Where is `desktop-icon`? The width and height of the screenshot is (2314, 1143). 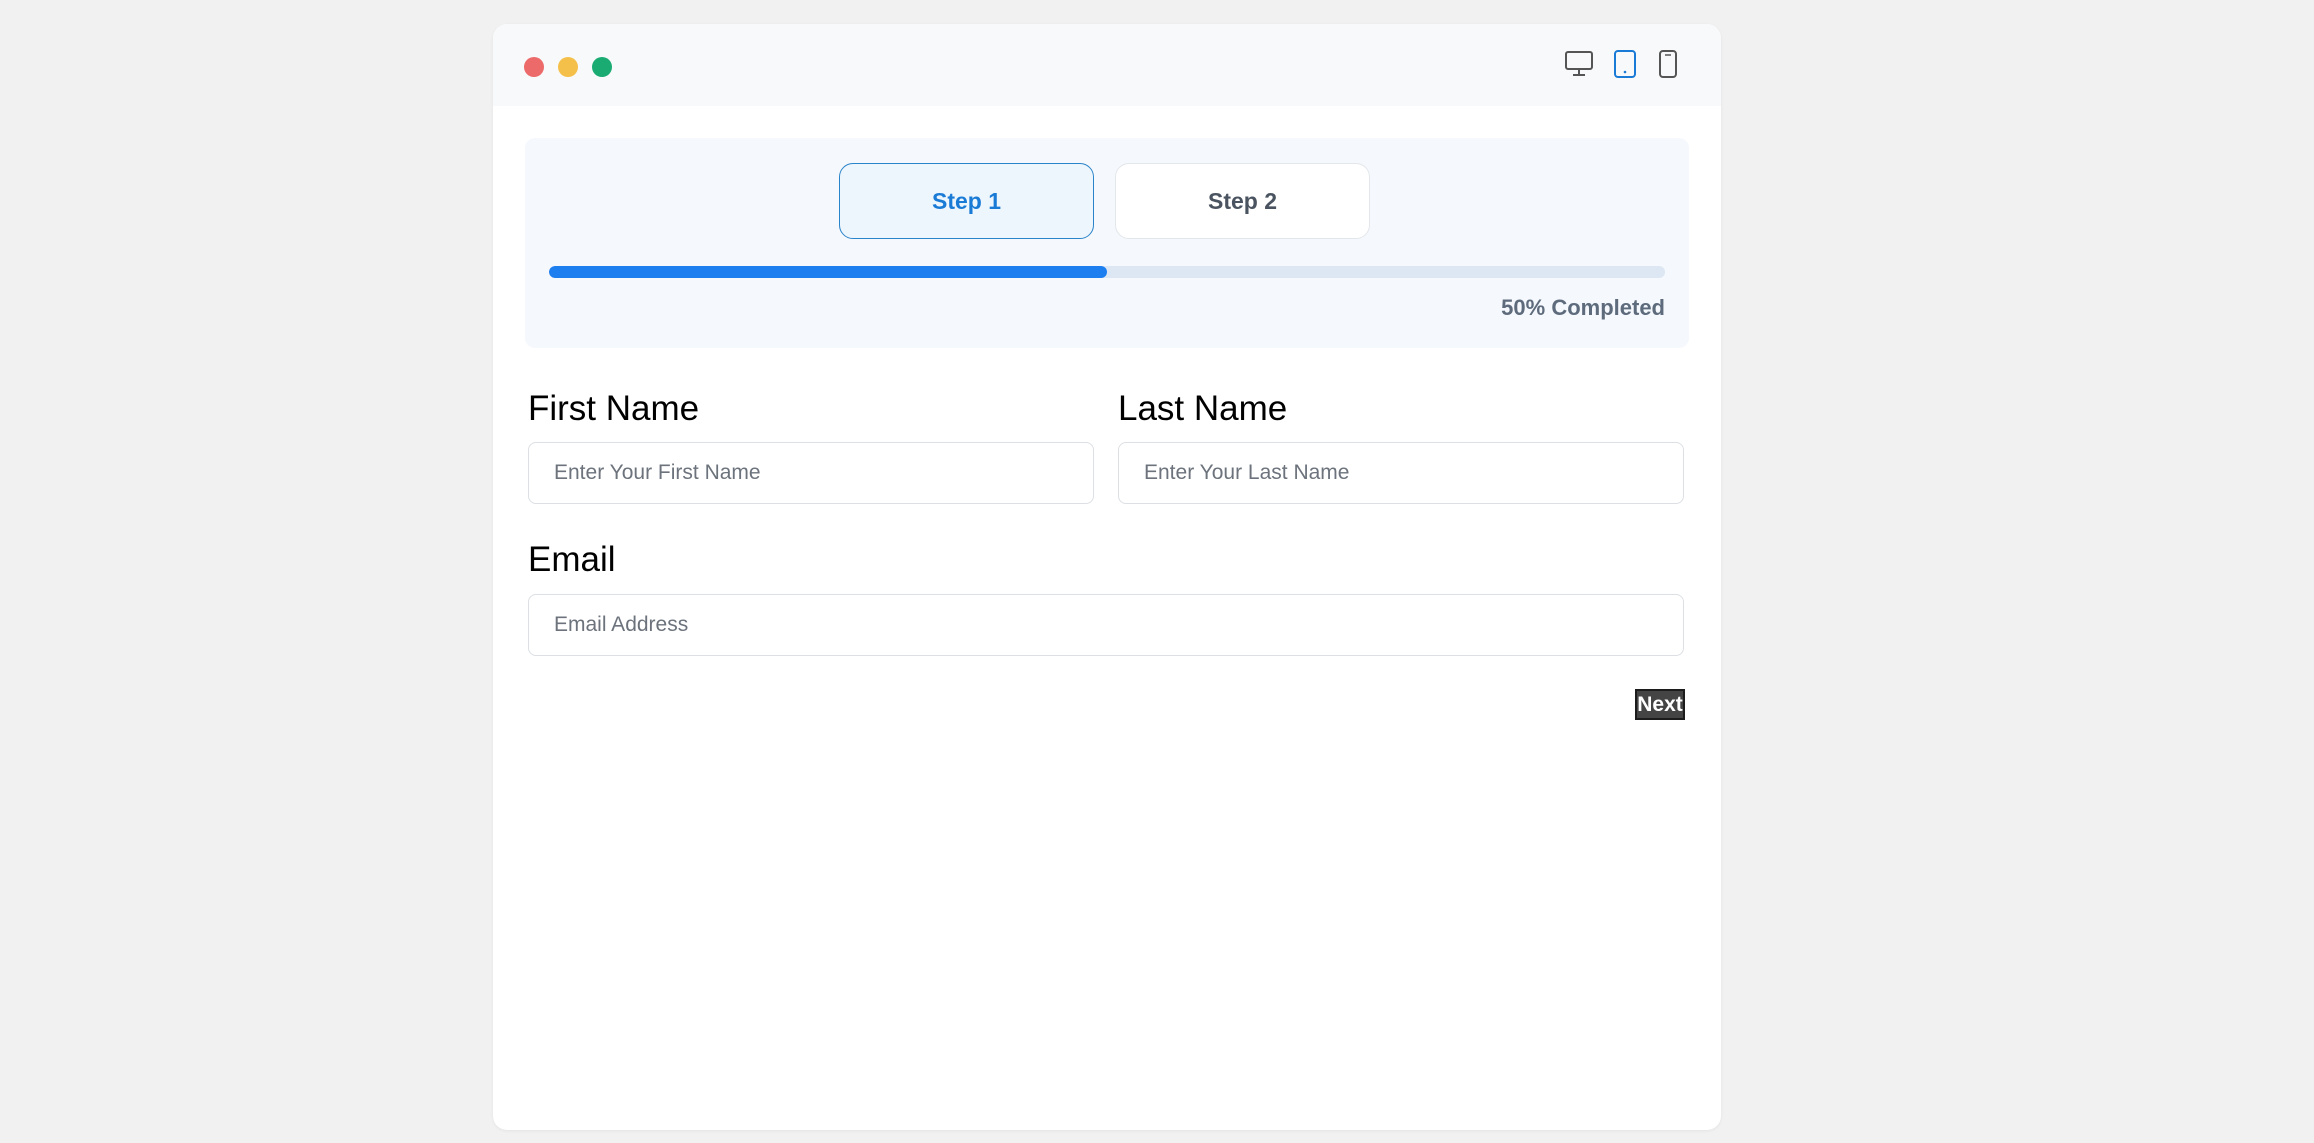 desktop-icon is located at coordinates (1579, 63).